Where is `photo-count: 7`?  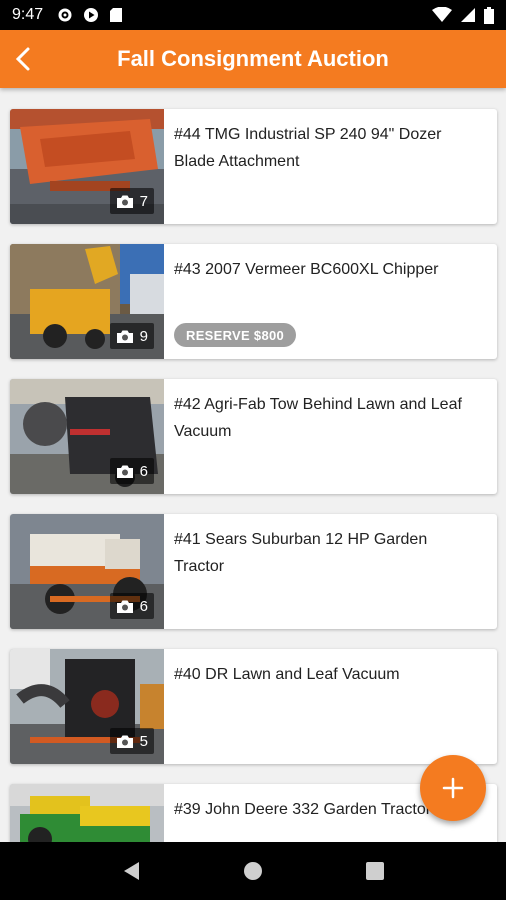 photo-count: 7 is located at coordinates (131, 201).